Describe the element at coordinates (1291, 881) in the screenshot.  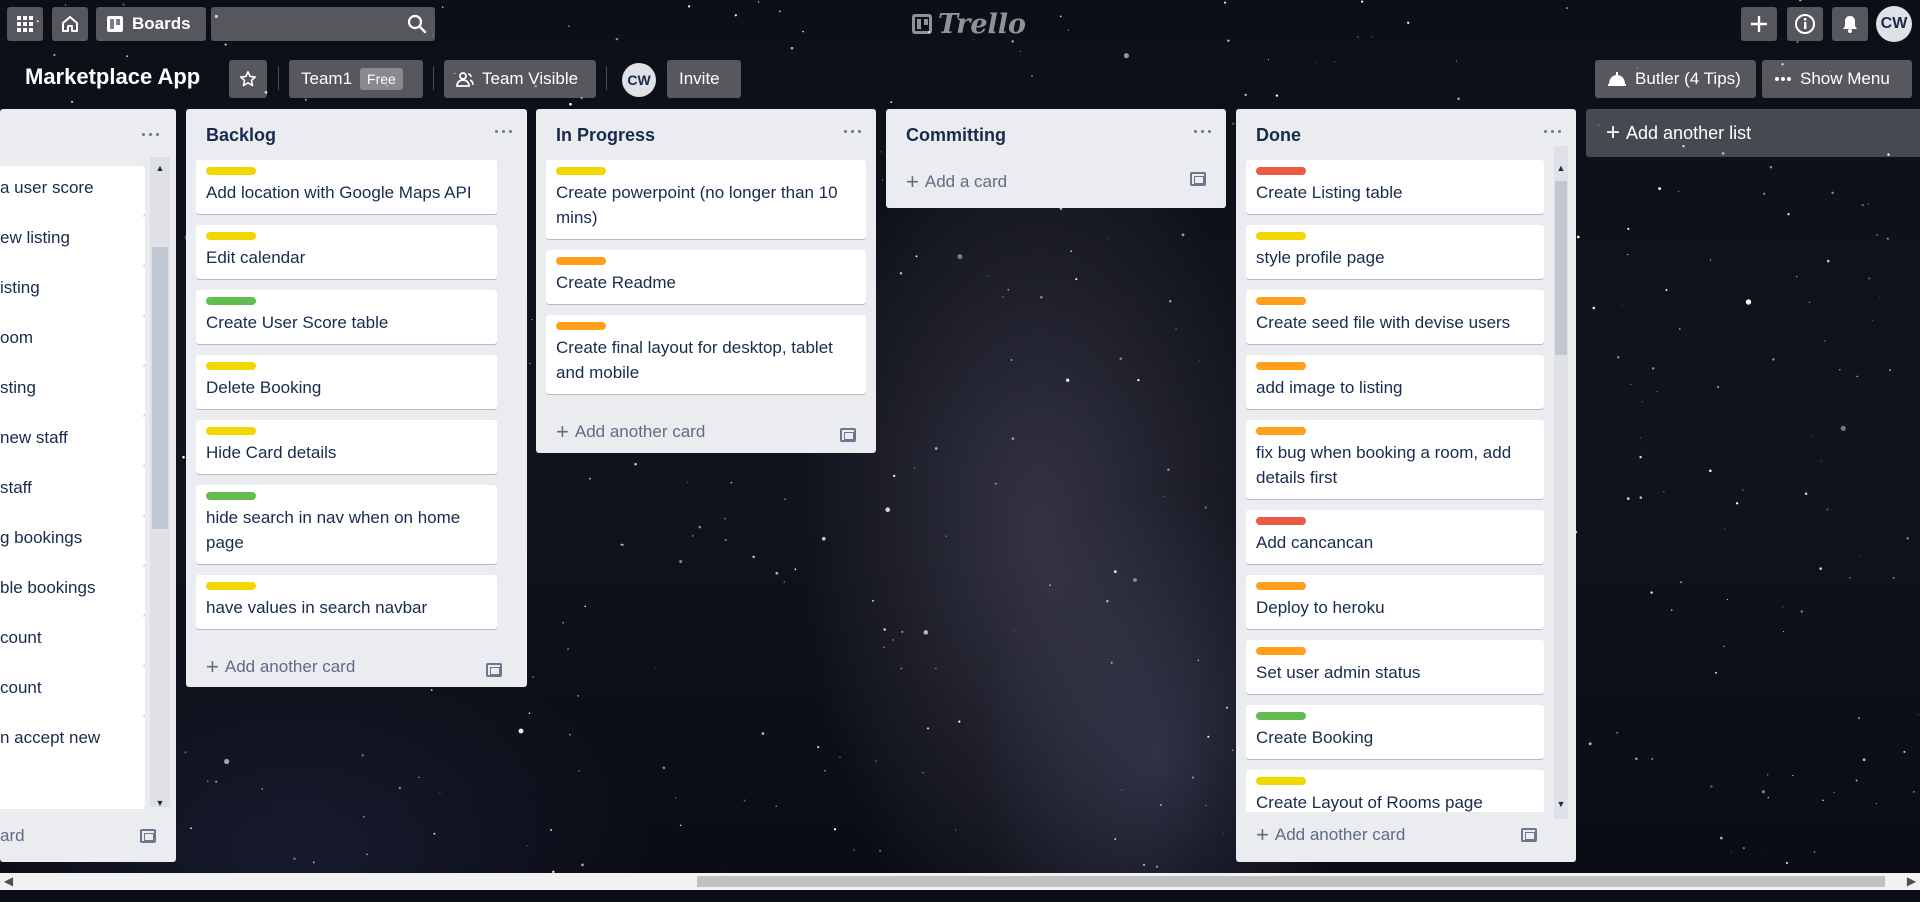
I see `horizontal-scrollbar-thumb` at that location.